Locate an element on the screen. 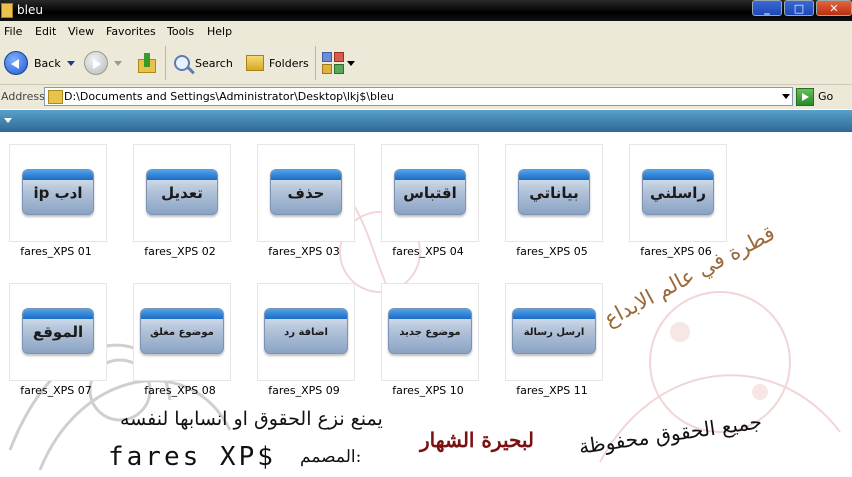 The image size is (852, 477). file-thumbnail: راسلني is located at coordinates (678, 193).